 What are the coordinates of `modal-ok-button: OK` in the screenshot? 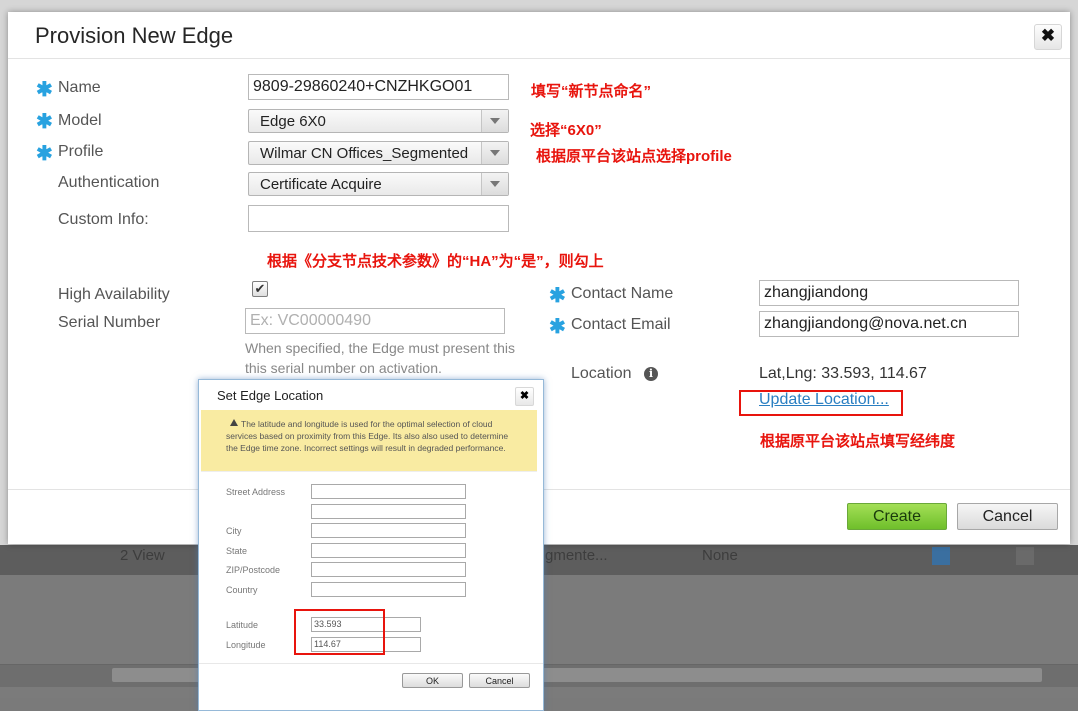 It's located at (432, 680).